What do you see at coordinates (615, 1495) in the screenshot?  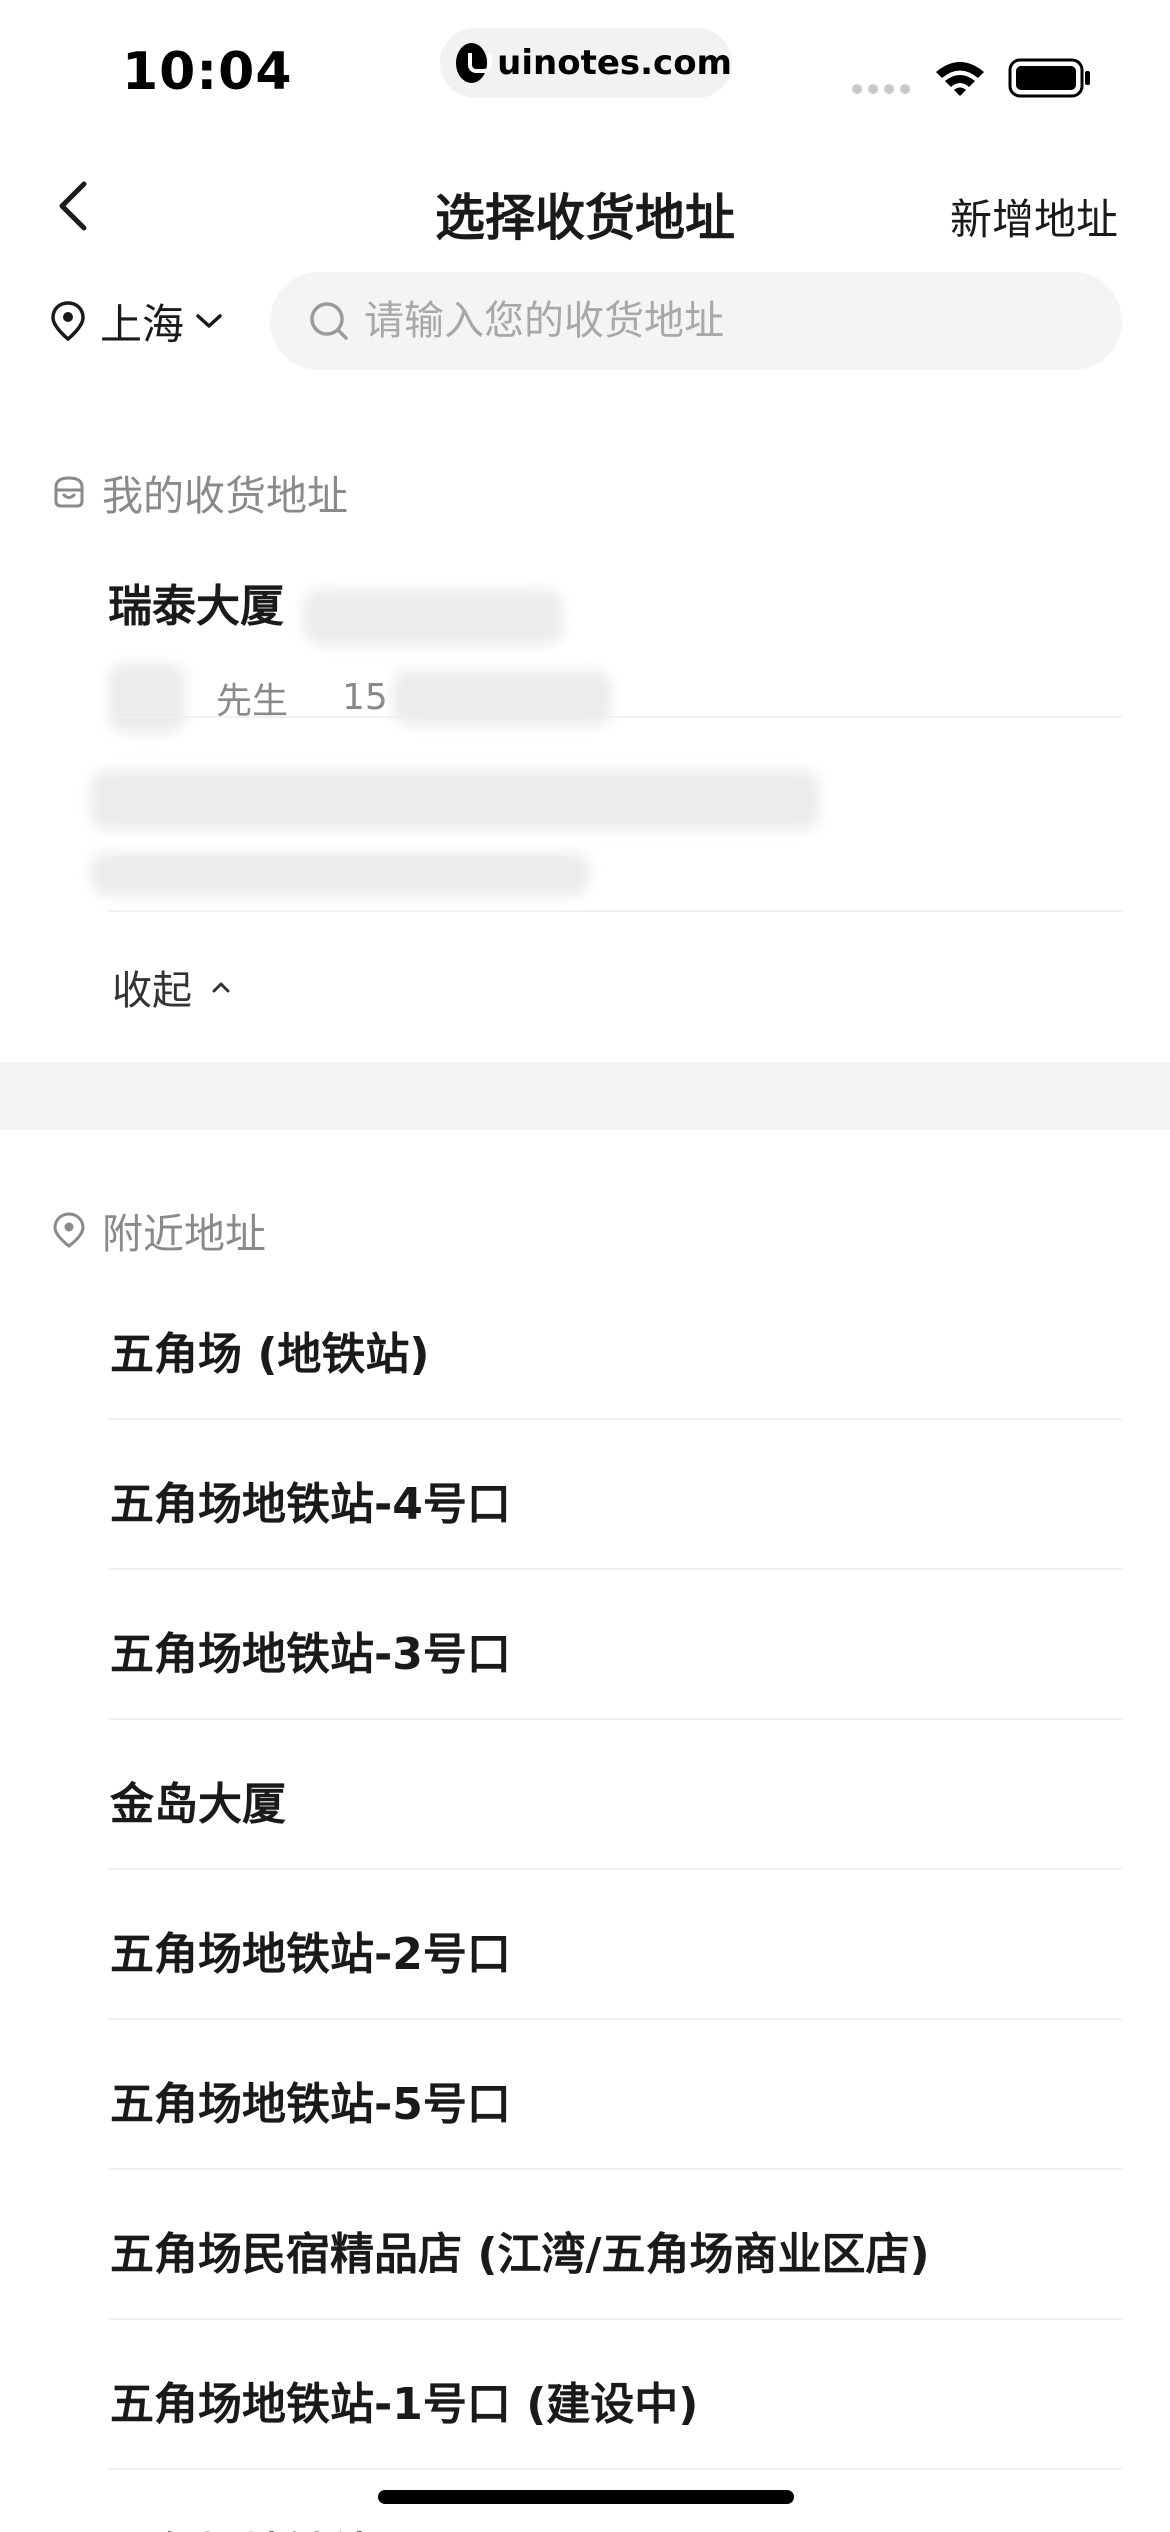 I see `nearby-address-item: 五角场地铁站-4号口` at bounding box center [615, 1495].